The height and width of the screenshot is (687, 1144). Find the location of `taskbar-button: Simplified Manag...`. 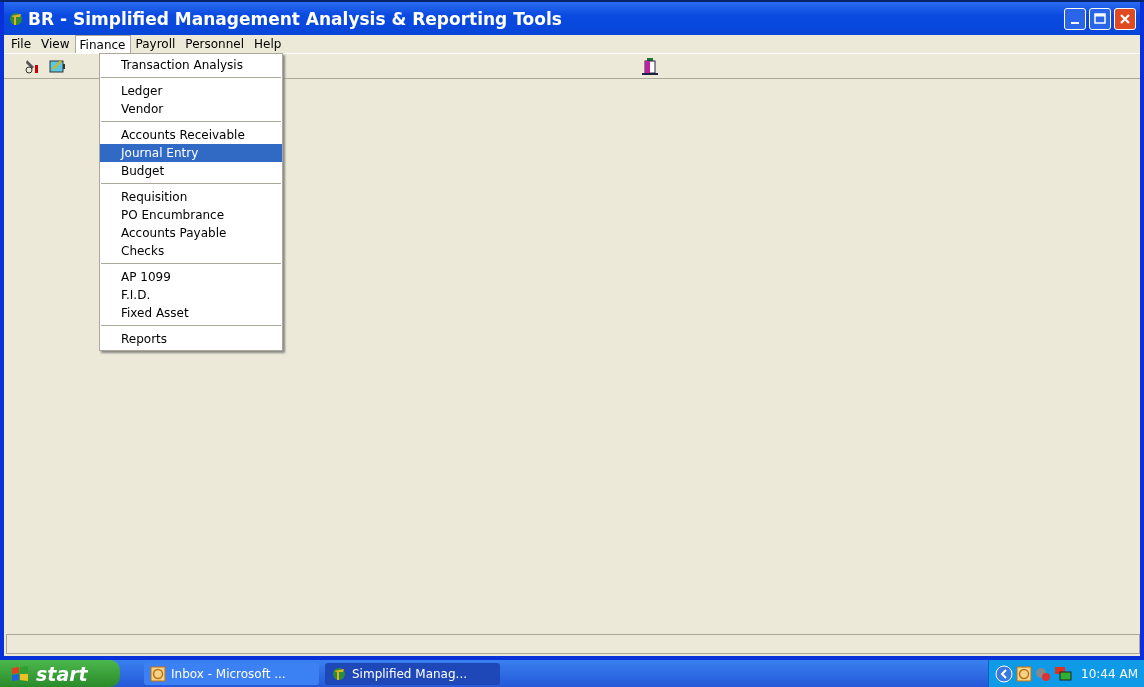

taskbar-button: Simplified Manag... is located at coordinates (412, 673).